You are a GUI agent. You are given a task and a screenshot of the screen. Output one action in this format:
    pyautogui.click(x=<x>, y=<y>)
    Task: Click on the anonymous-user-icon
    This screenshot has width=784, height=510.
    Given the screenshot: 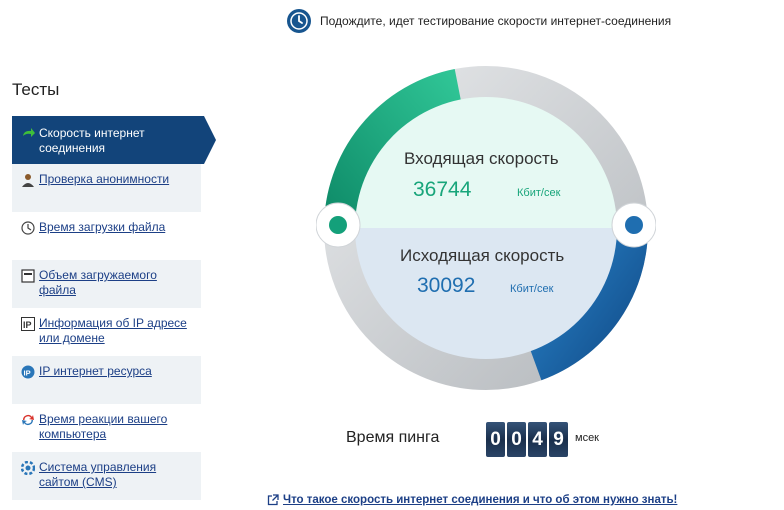 What is the action you would take?
    pyautogui.click(x=28, y=180)
    